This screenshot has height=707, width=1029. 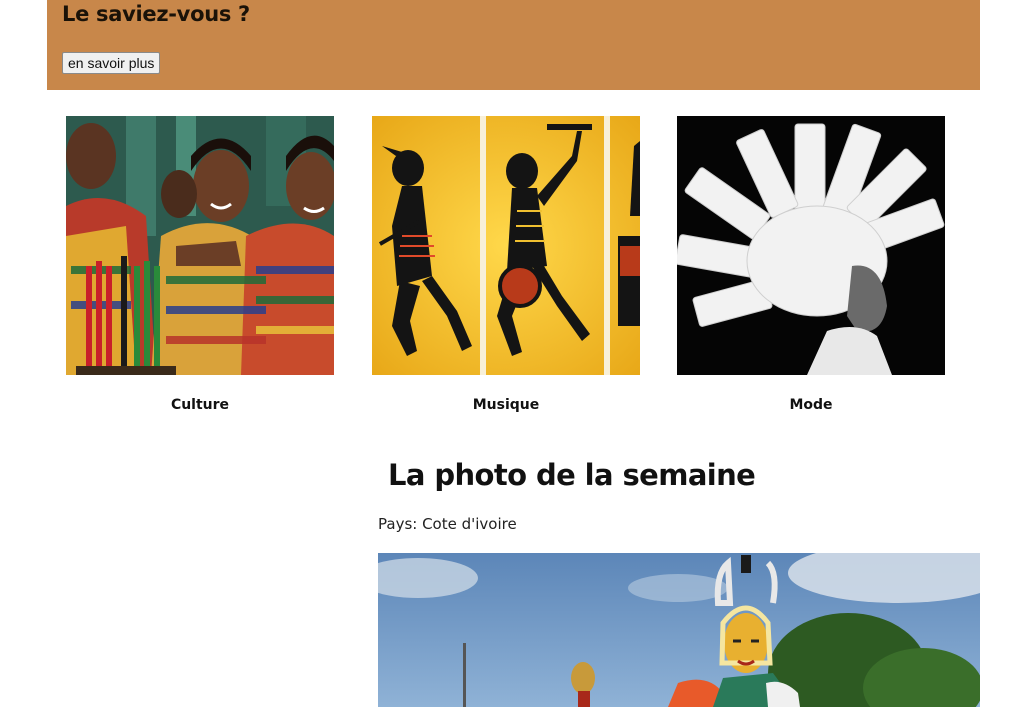 What do you see at coordinates (447, 524) in the screenshot?
I see `country-label: Pays: Cote d'ivoire` at bounding box center [447, 524].